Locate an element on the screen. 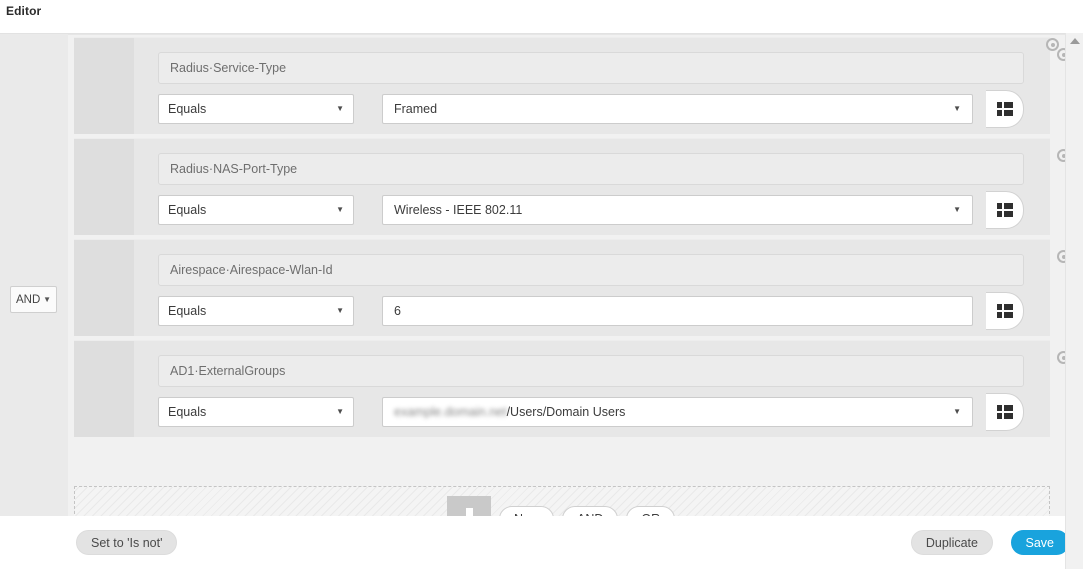 The width and height of the screenshot is (1083, 569). value-input: 6 is located at coordinates (677, 311).